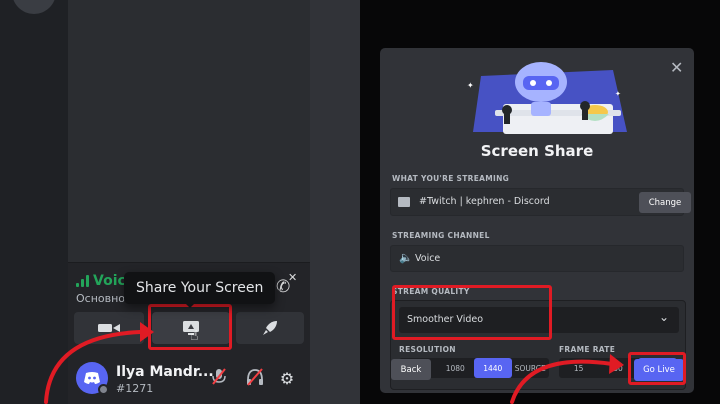  Describe the element at coordinates (427, 349) in the screenshot. I see `resolution-label: RESOLUTION` at that location.